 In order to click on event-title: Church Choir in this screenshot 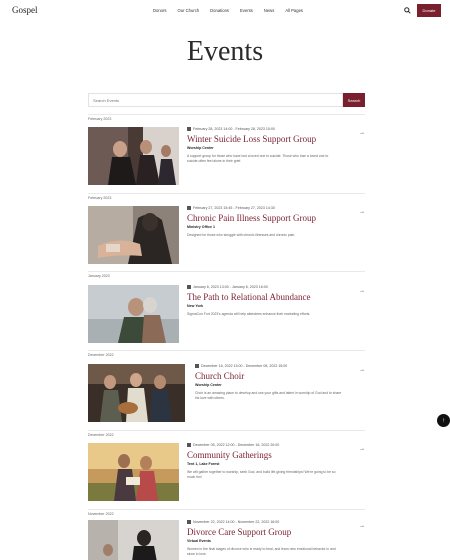, I will do `click(270, 376)`.